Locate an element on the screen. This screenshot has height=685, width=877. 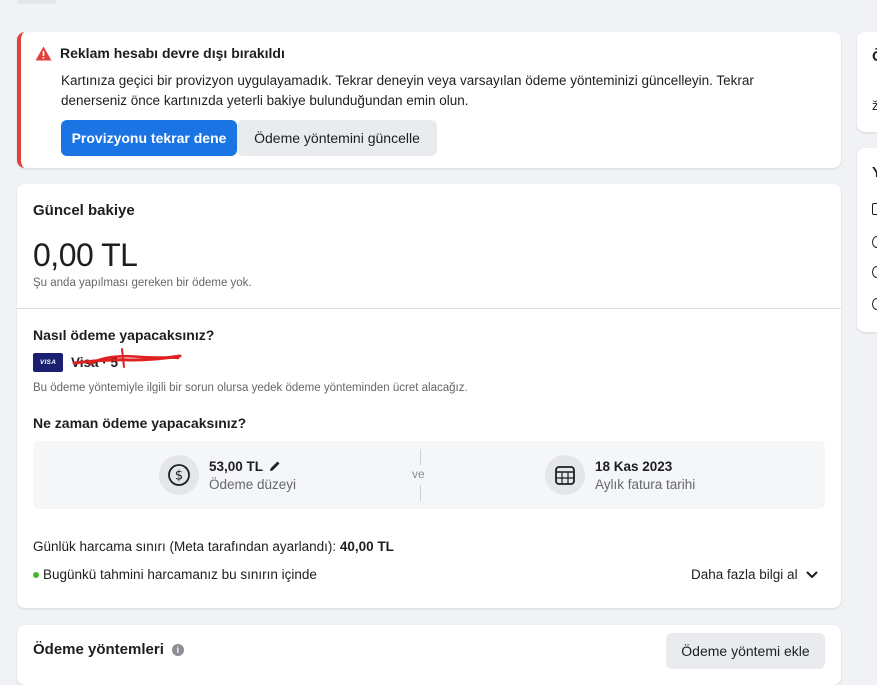
alert-title: Reklam hesabı devre dışı bırakıldı is located at coordinates (172, 53).